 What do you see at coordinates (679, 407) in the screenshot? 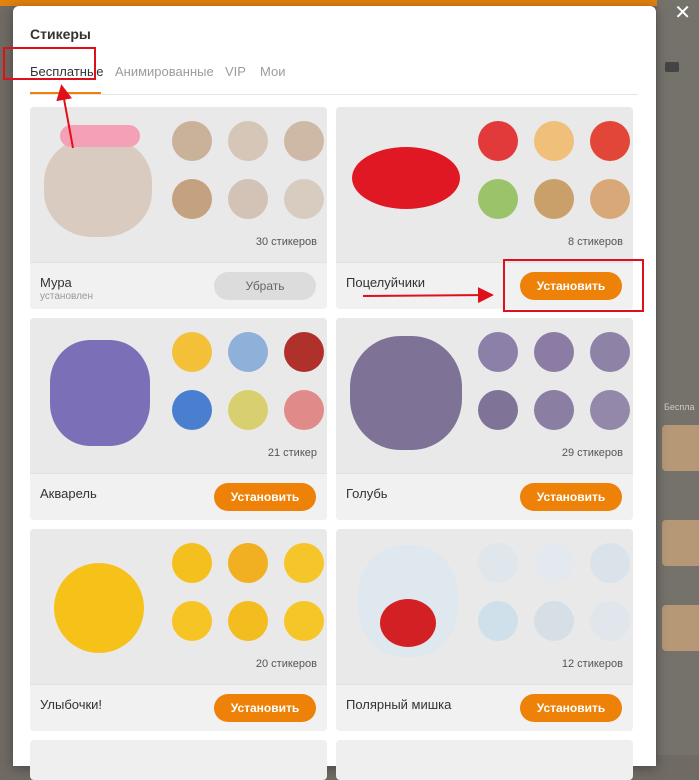
I see `background-label: Беспла` at bounding box center [679, 407].